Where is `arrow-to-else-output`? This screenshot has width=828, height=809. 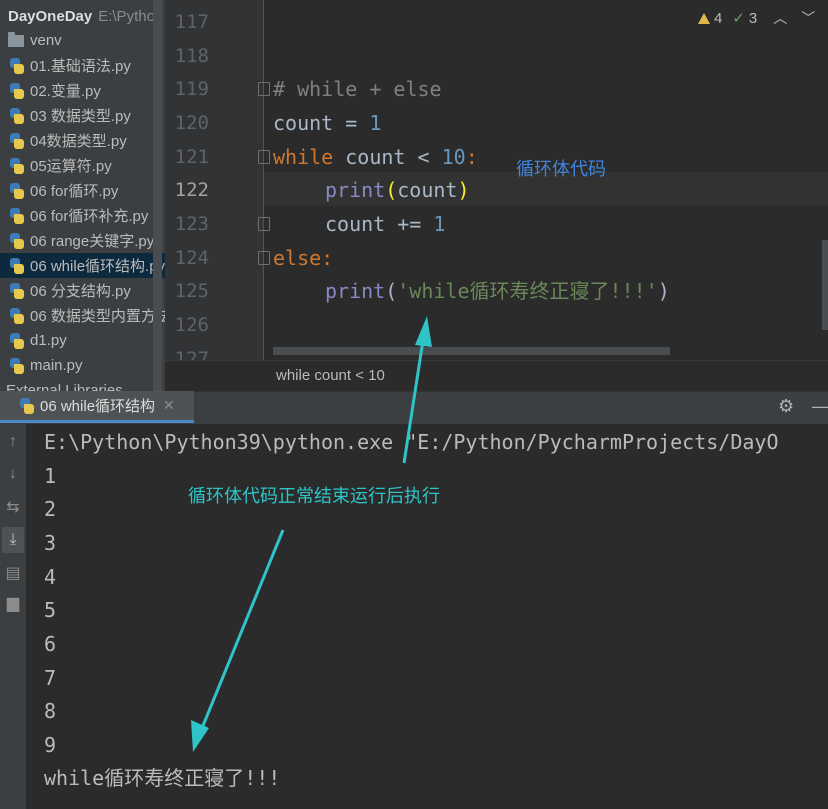 arrow-to-else-output is located at coordinates (238, 640).